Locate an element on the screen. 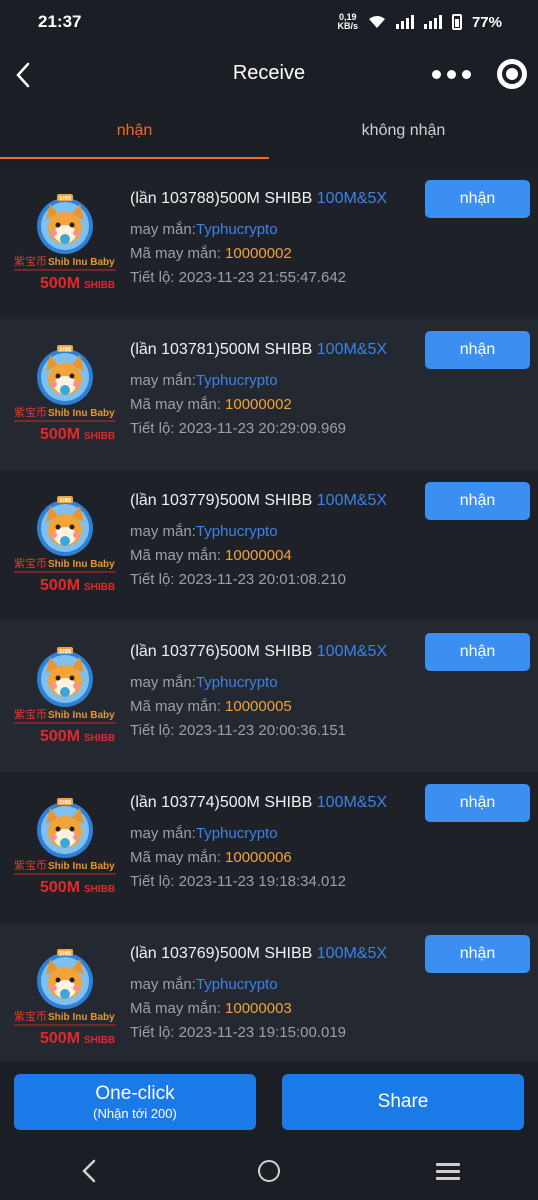 The width and height of the screenshot is (538, 1200). more-options-icon is located at coordinates (452, 74).